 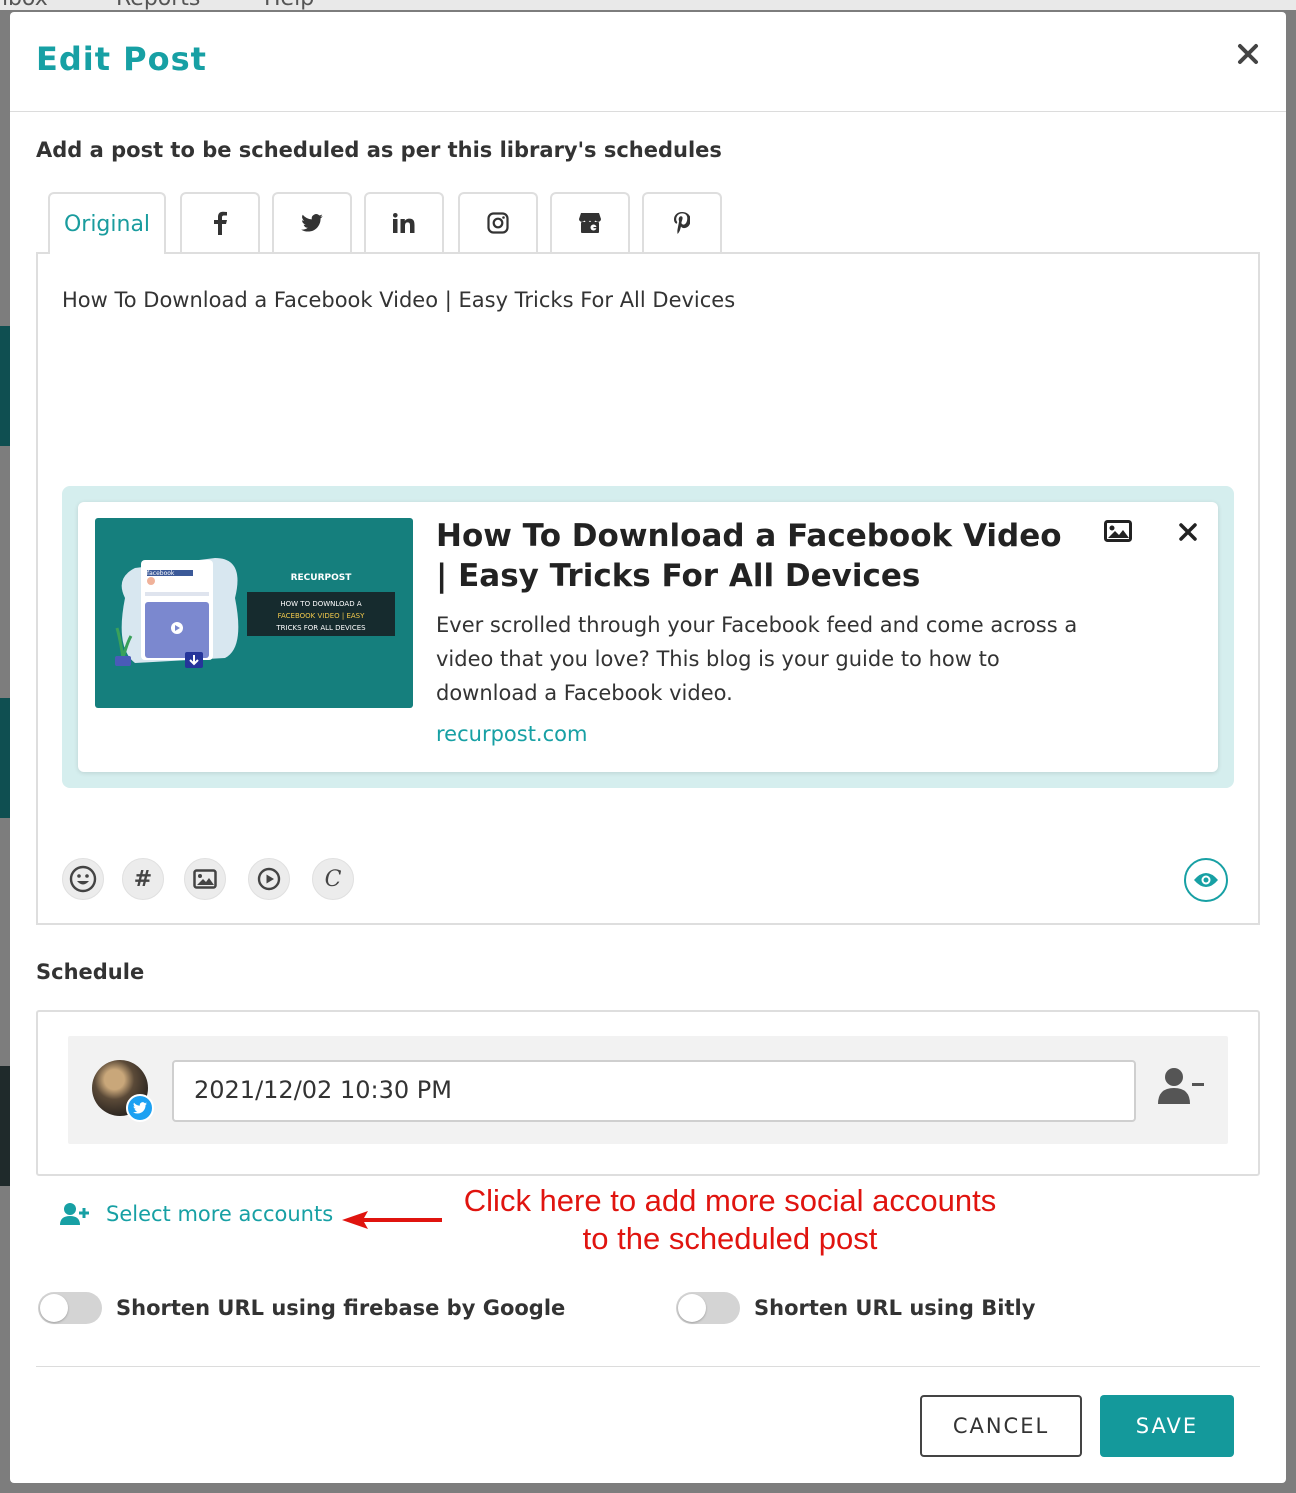 What do you see at coordinates (74, 1214) in the screenshot?
I see `add-user-icon` at bounding box center [74, 1214].